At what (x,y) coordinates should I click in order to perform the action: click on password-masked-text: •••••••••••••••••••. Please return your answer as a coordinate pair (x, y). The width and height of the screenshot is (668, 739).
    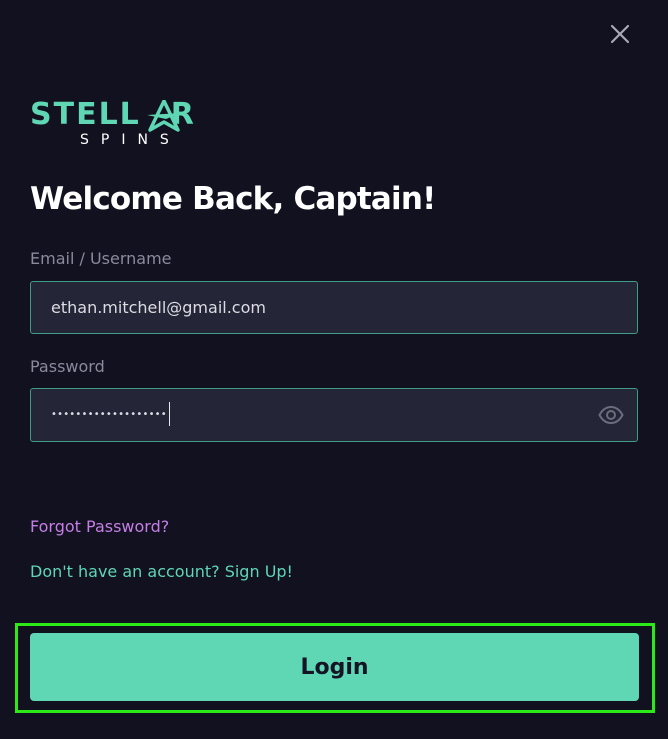
    Looking at the image, I should click on (109, 414).